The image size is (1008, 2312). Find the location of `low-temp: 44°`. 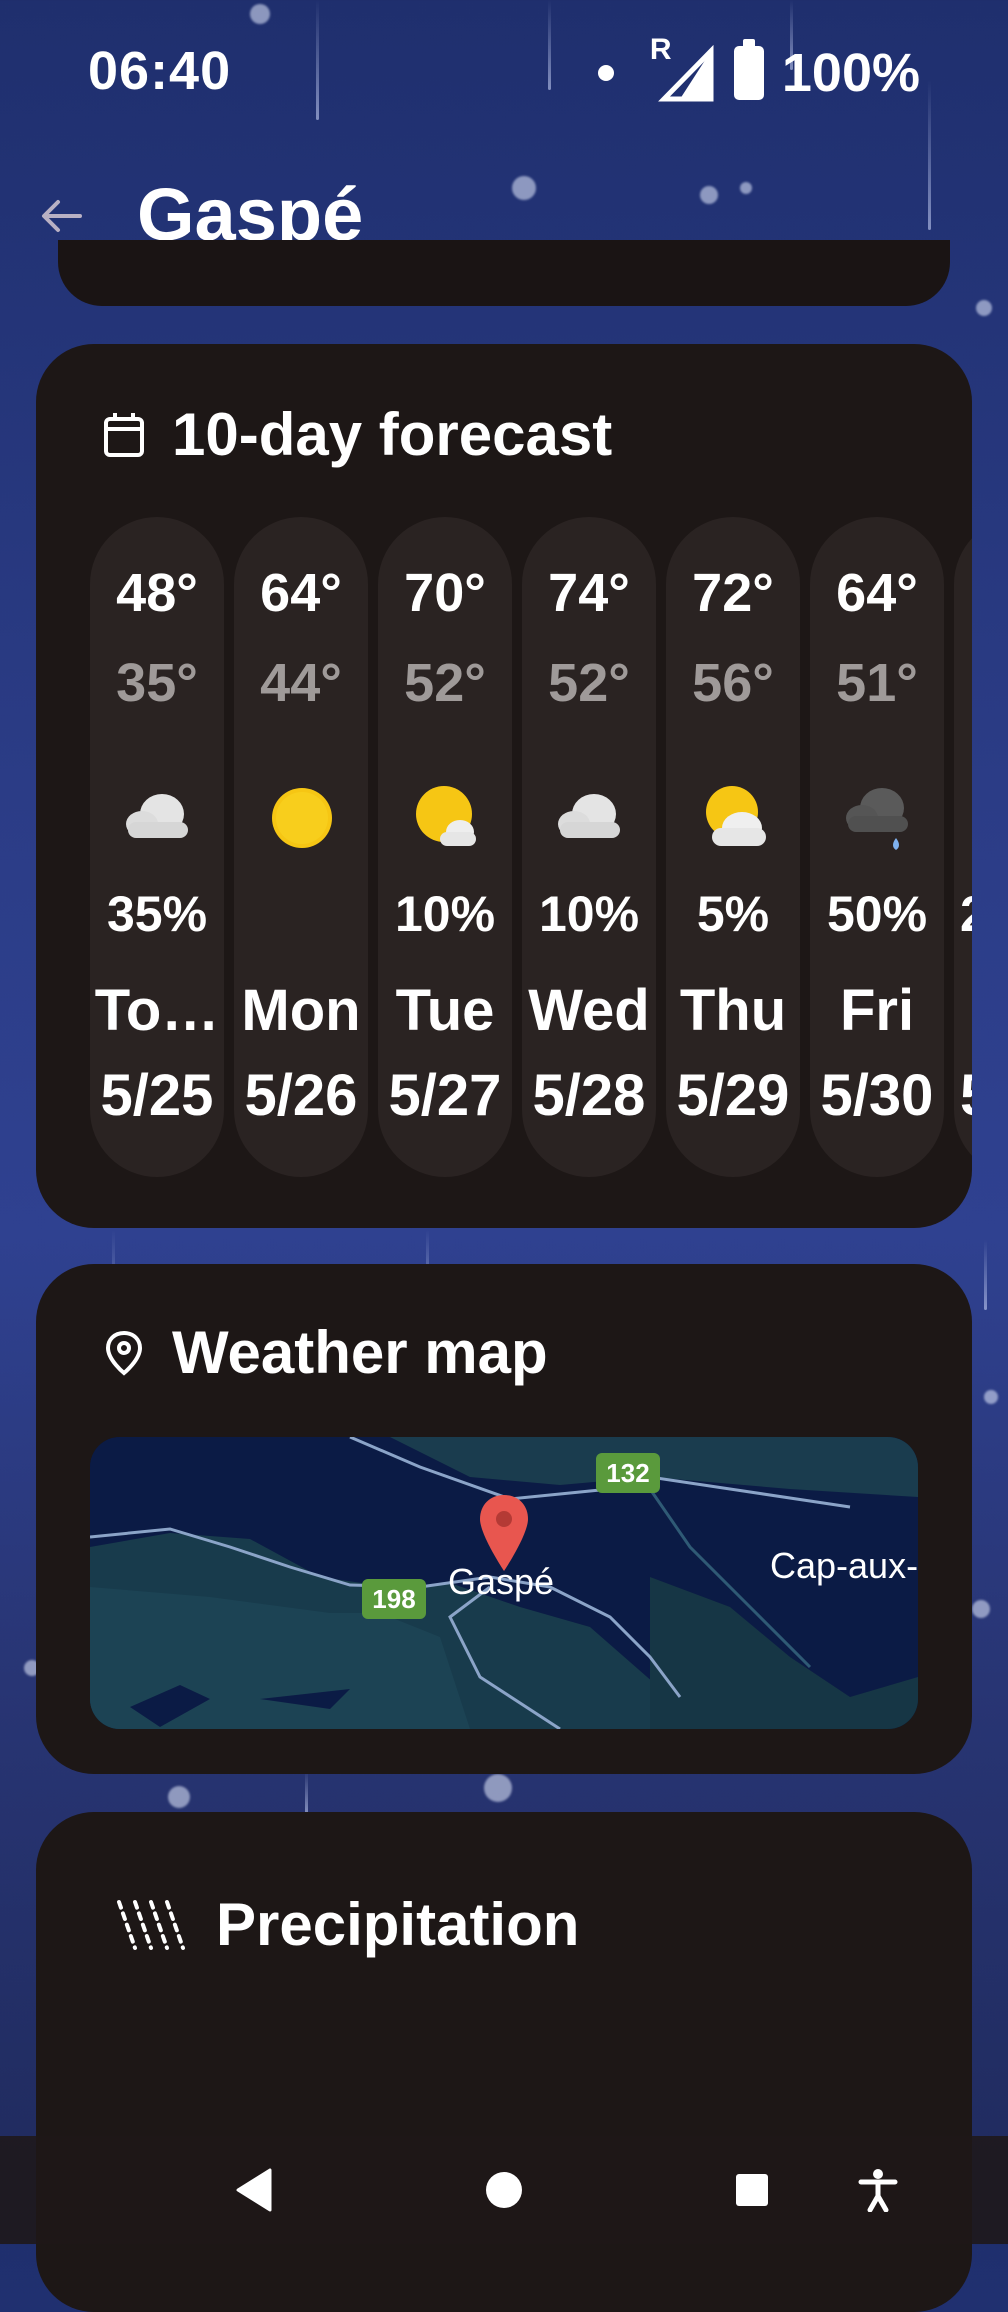

low-temp: 44° is located at coordinates (301, 683).